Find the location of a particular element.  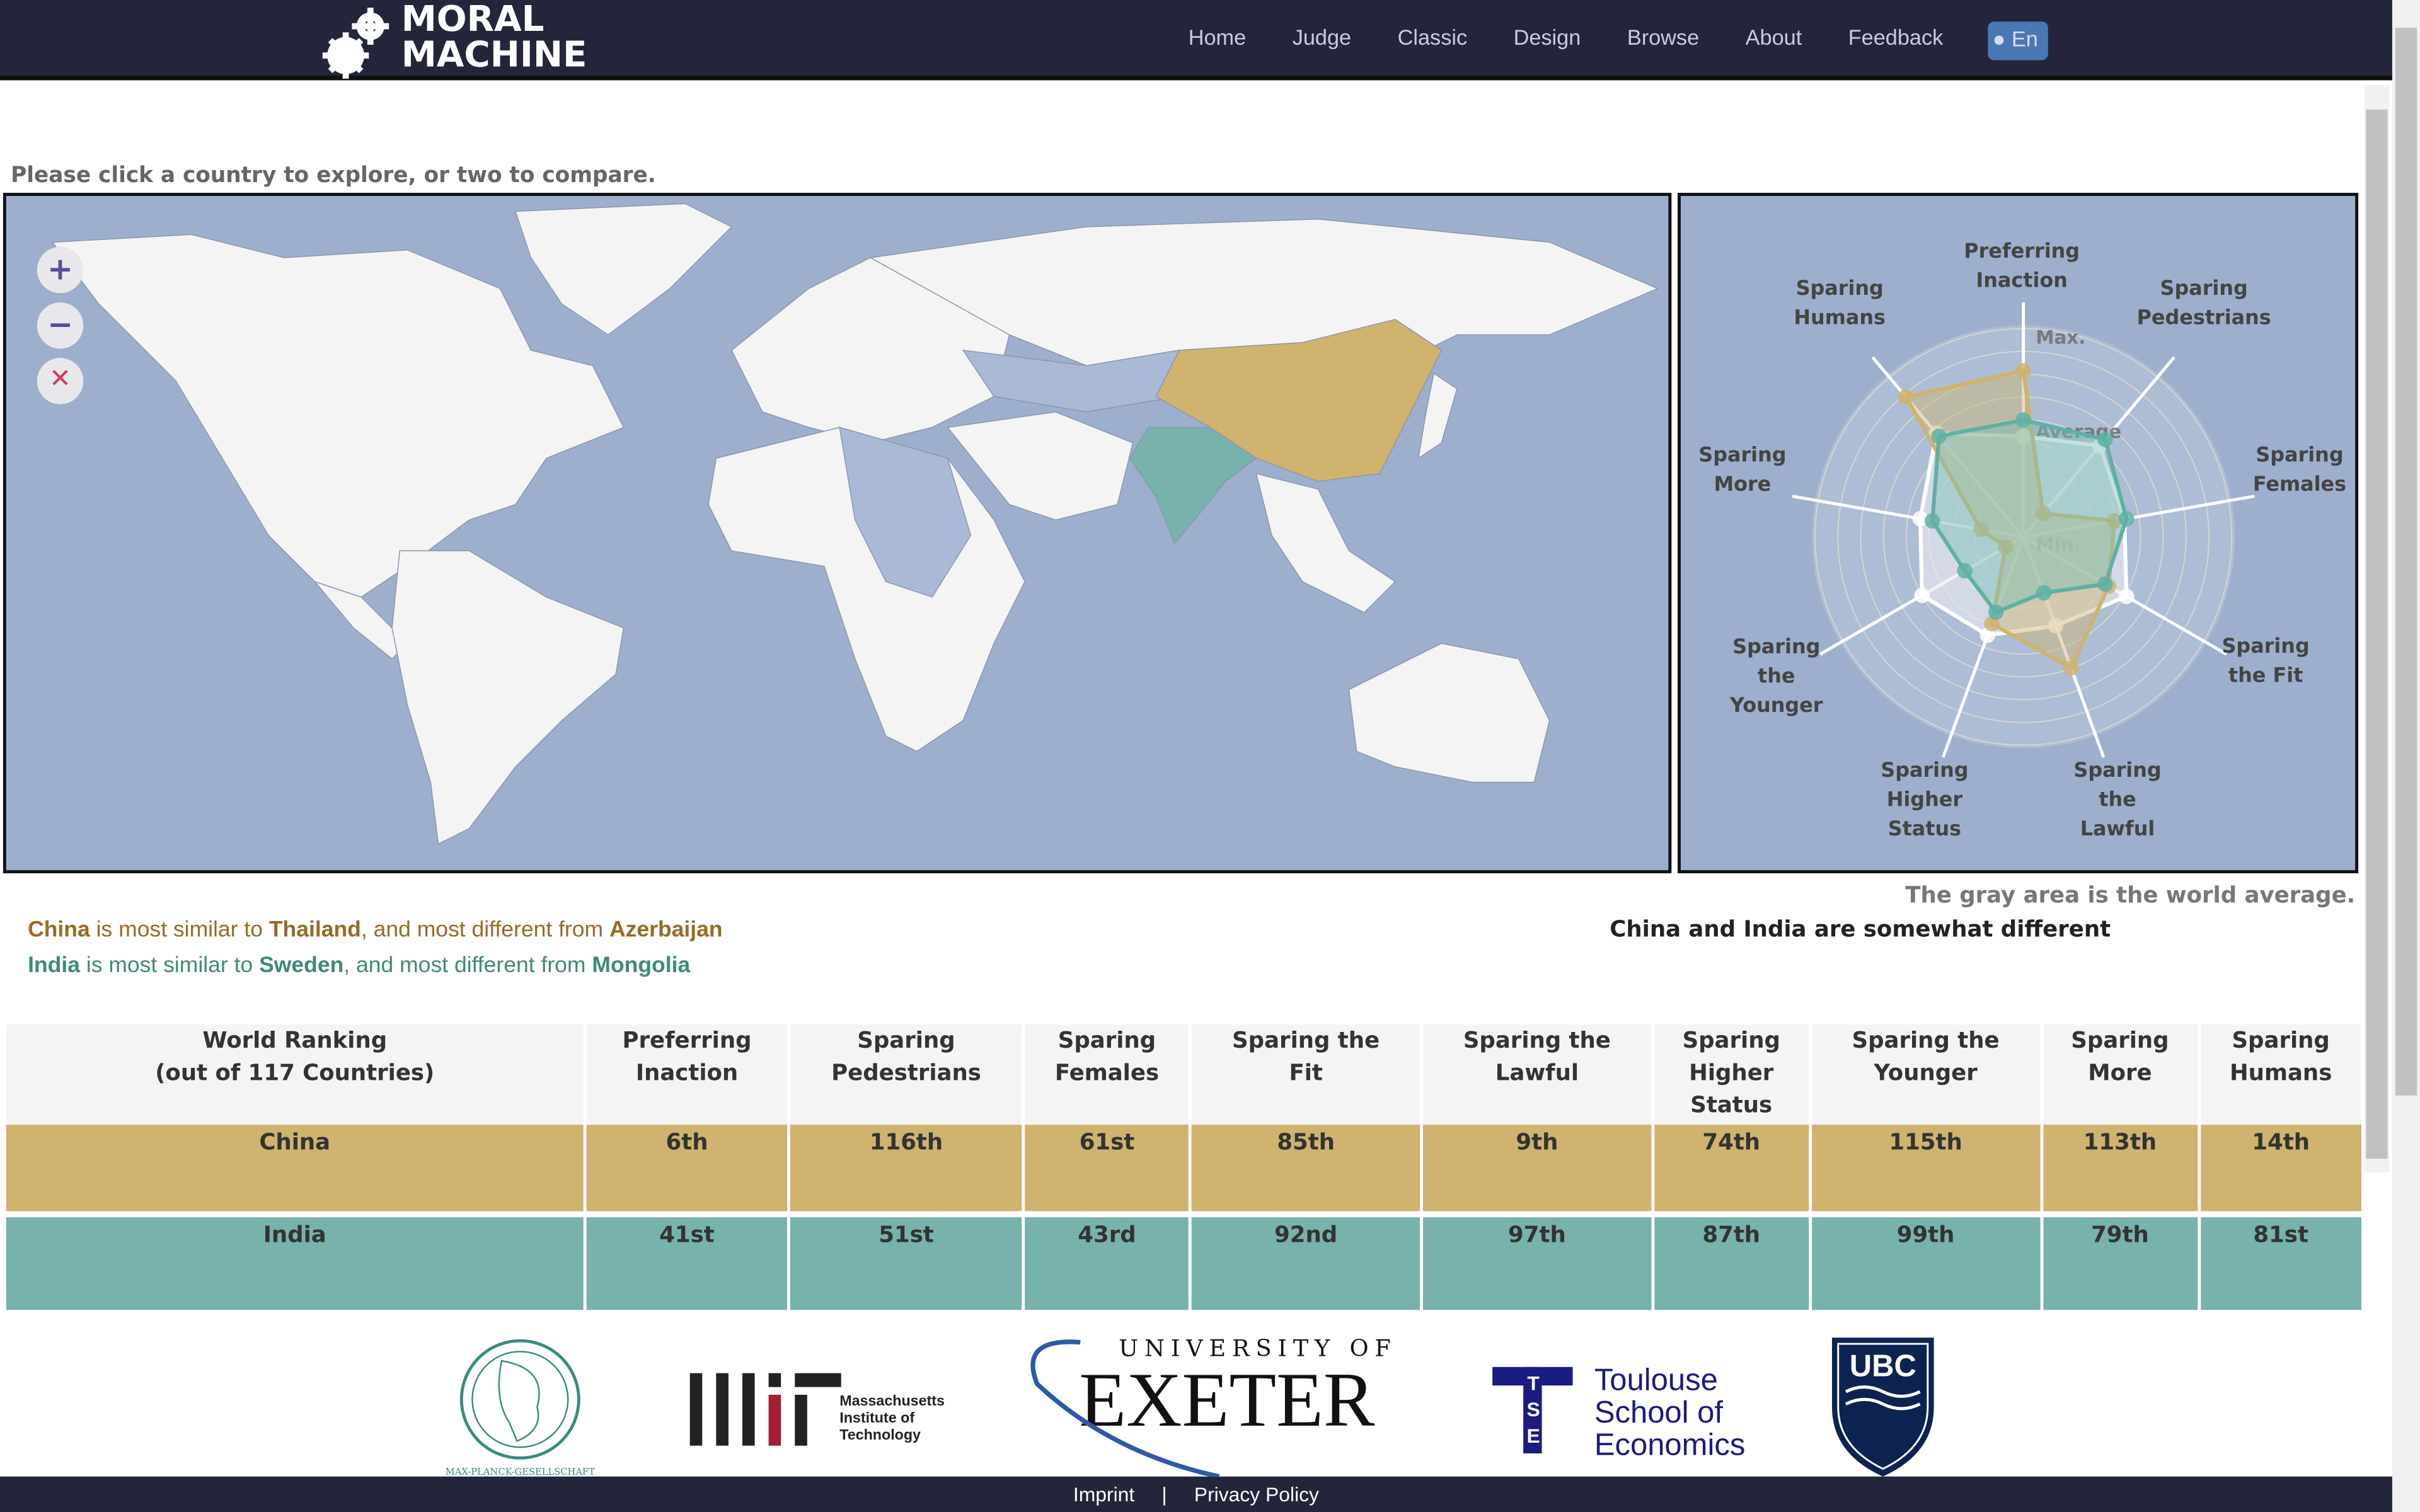

rank-cell: 85th is located at coordinates (1306, 1171).